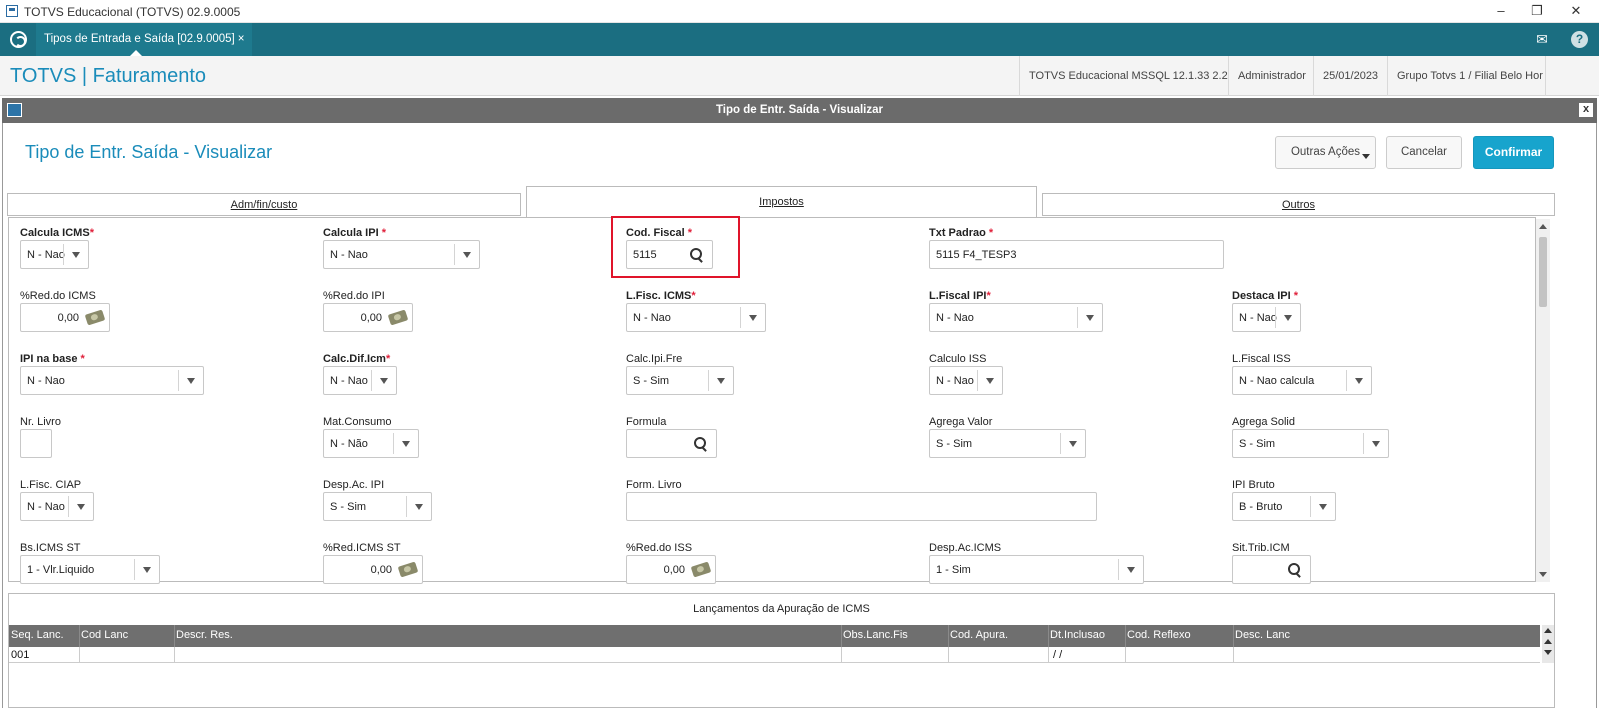 This screenshot has height=708, width=1599. Describe the element at coordinates (1579, 39) in the screenshot. I see `help-icon: ?` at that location.